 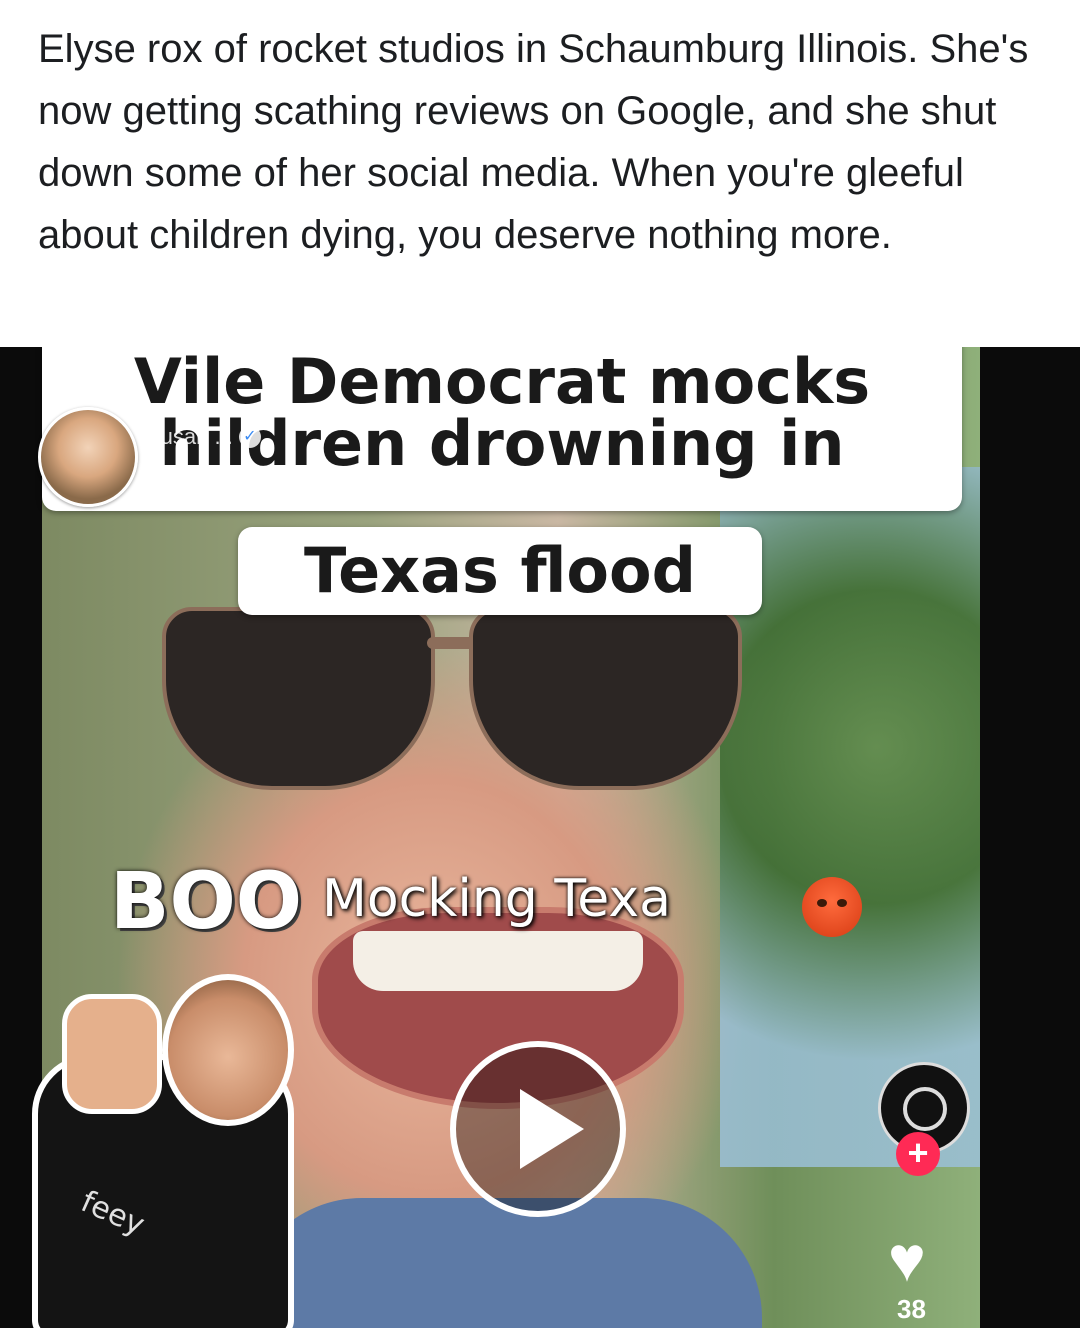 I want to click on follow-plus-icon: +, so click(x=918, y=1154).